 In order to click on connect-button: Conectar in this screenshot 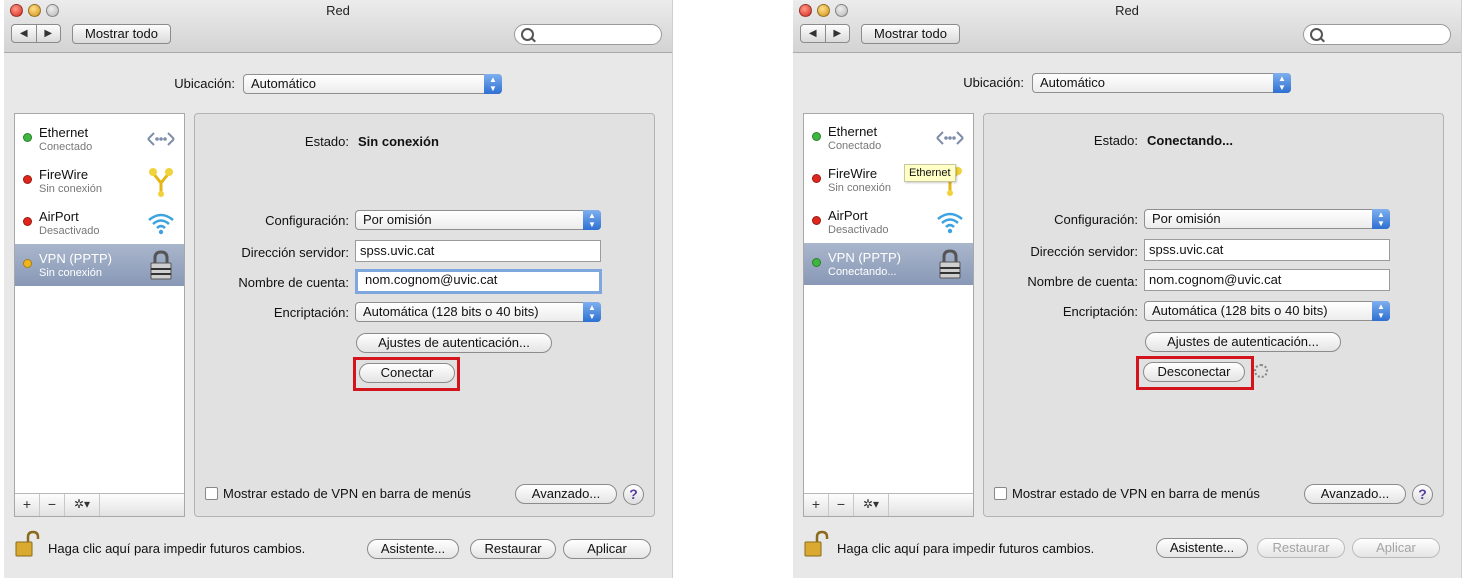, I will do `click(407, 373)`.